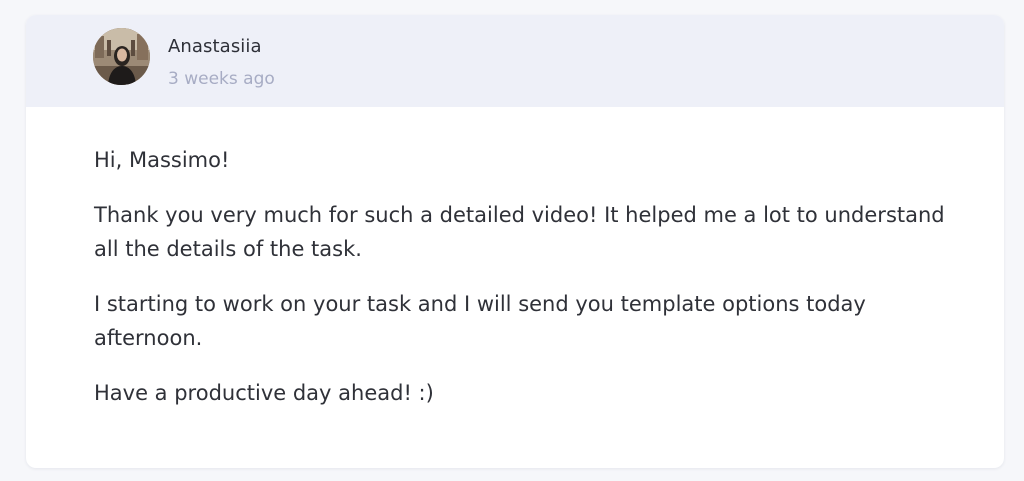 This screenshot has height=481, width=1024. Describe the element at coordinates (221, 79) in the screenshot. I see `comment-timestamp: 3 weeks ago` at that location.